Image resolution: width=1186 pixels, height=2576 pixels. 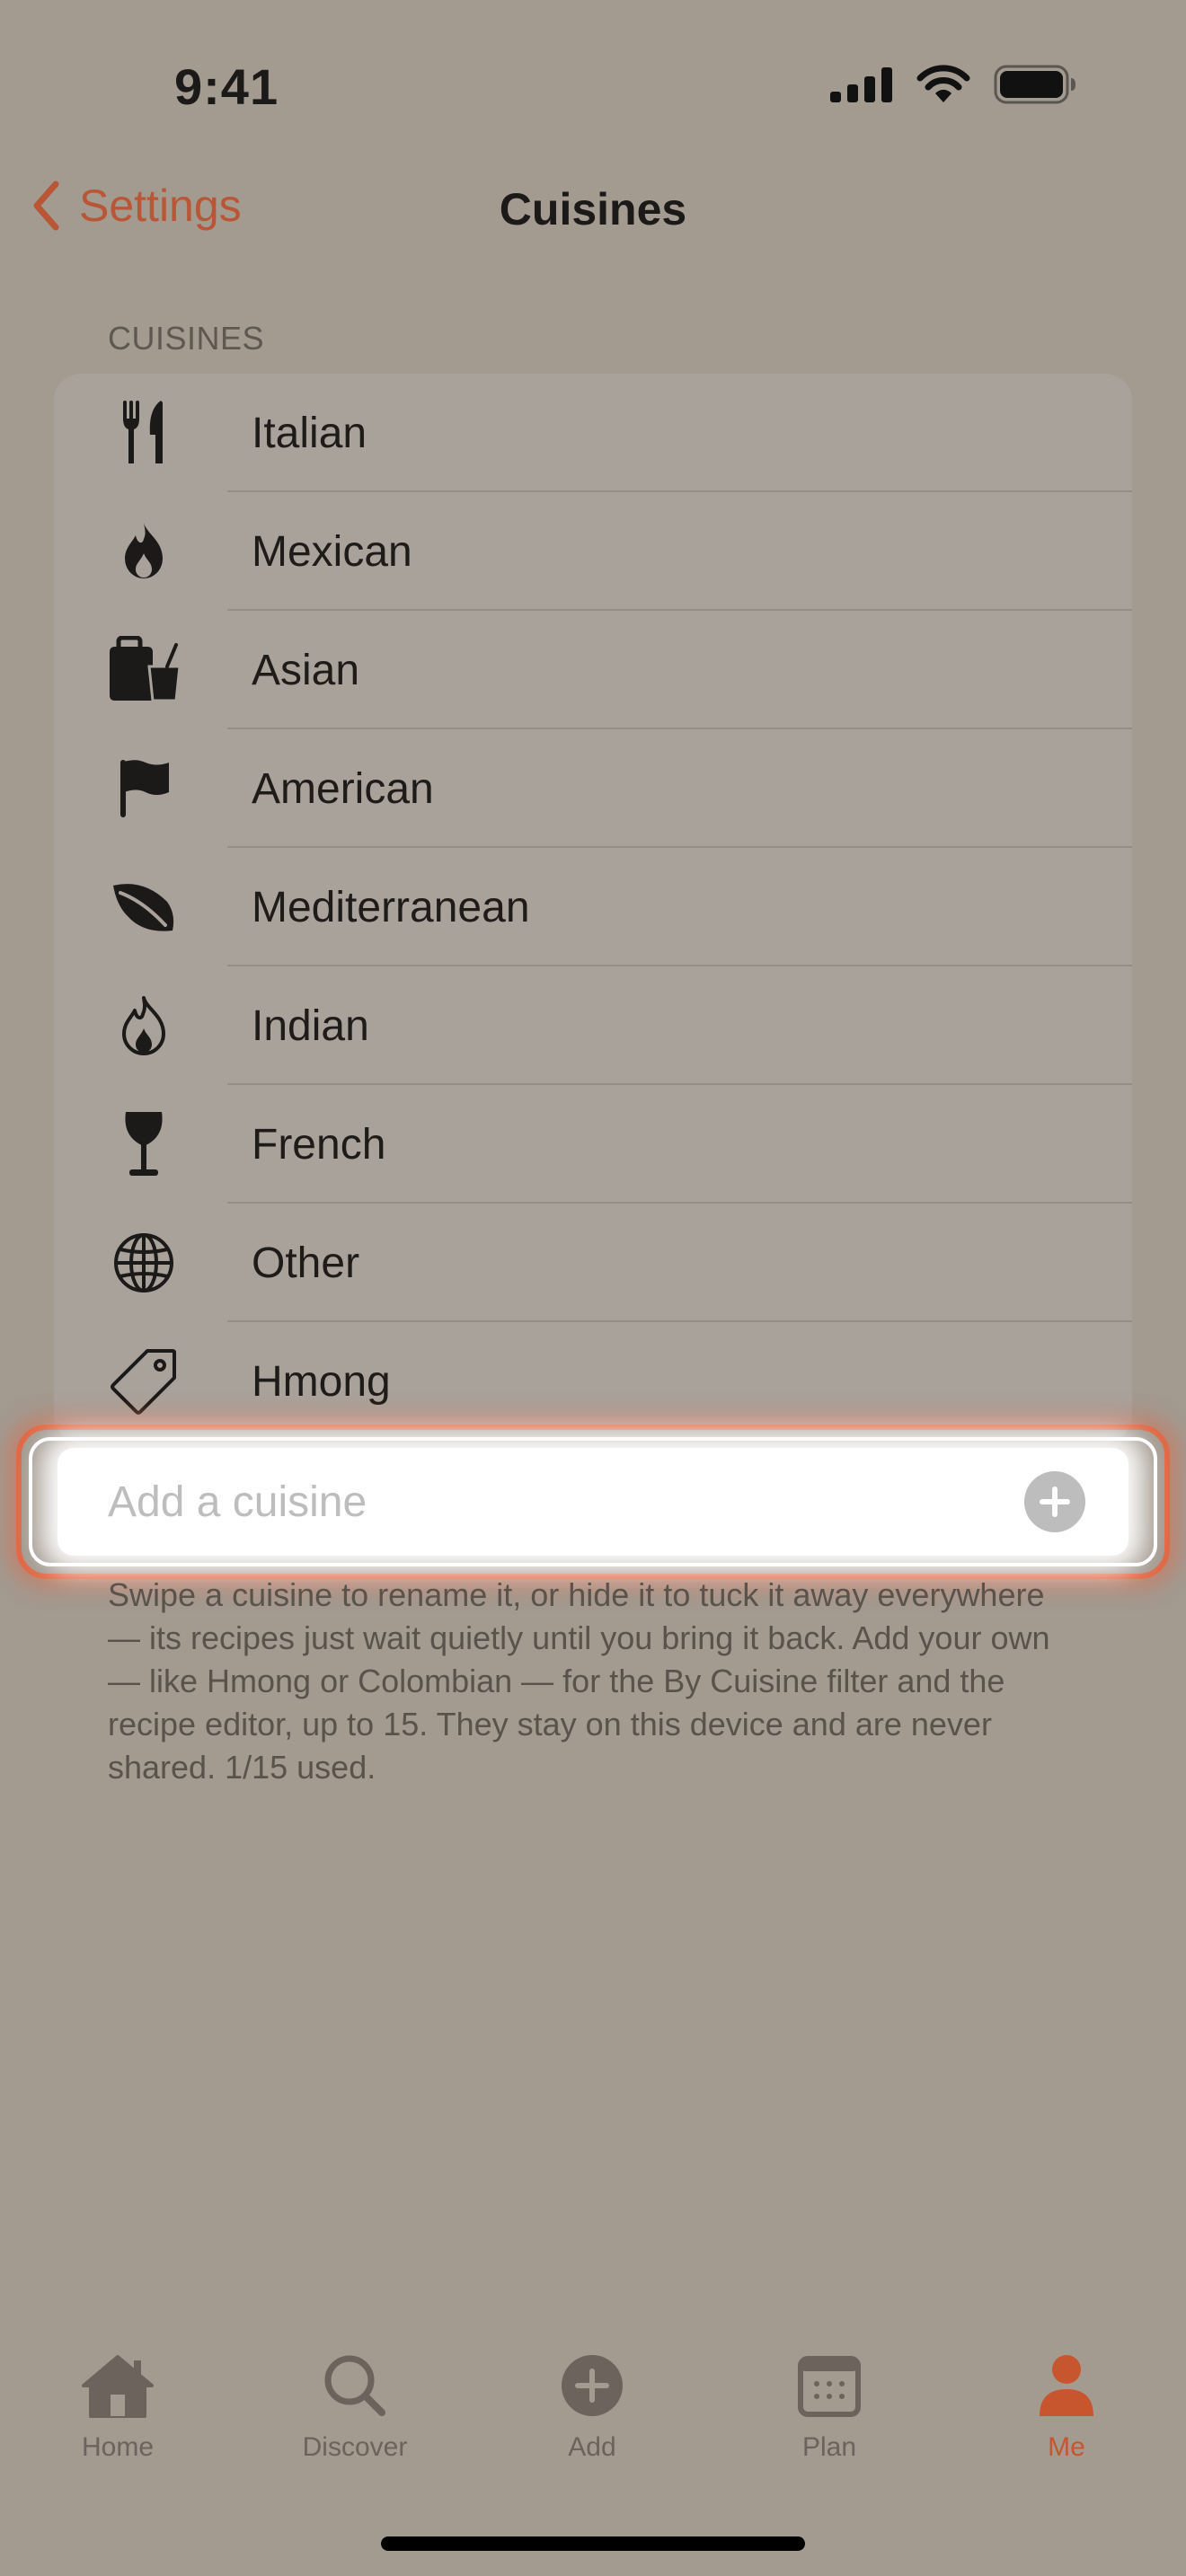 I want to click on plus-icon, so click(x=1055, y=1502).